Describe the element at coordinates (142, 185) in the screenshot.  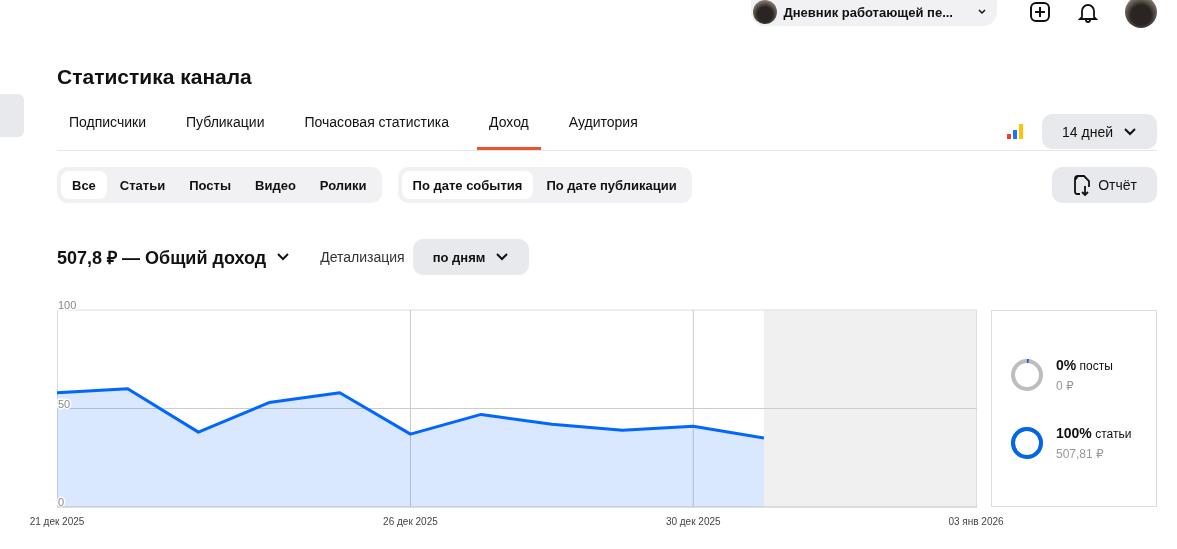
I see `type-filter: Статьи` at that location.